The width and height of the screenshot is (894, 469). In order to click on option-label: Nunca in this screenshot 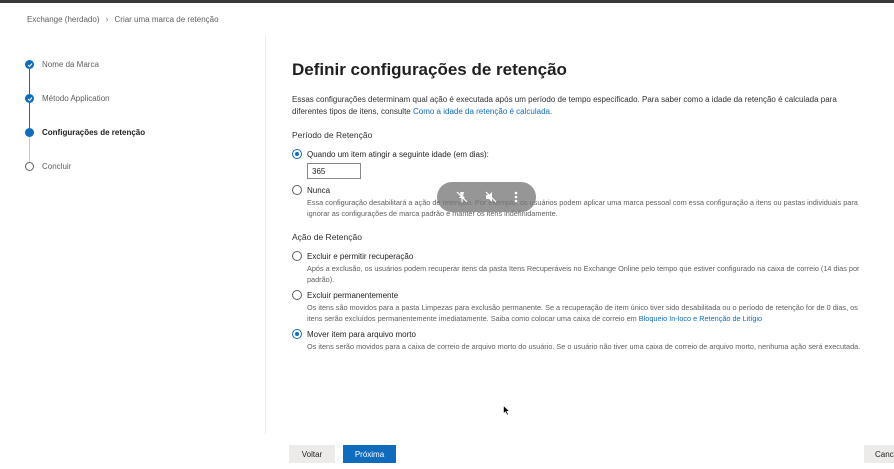, I will do `click(319, 190)`.